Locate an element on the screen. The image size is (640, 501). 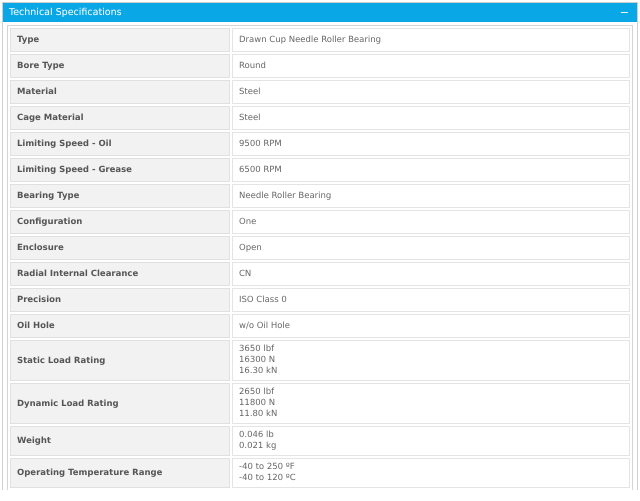
spec-label: Operating Temperature Range is located at coordinates (120, 473).